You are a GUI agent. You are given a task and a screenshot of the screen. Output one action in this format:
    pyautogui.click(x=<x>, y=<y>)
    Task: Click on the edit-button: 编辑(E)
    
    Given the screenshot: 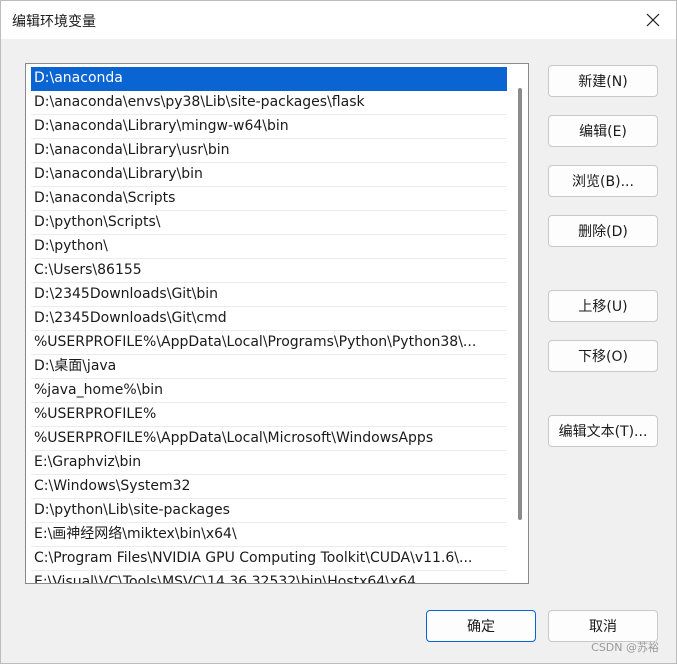 What is the action you would take?
    pyautogui.click(x=603, y=131)
    